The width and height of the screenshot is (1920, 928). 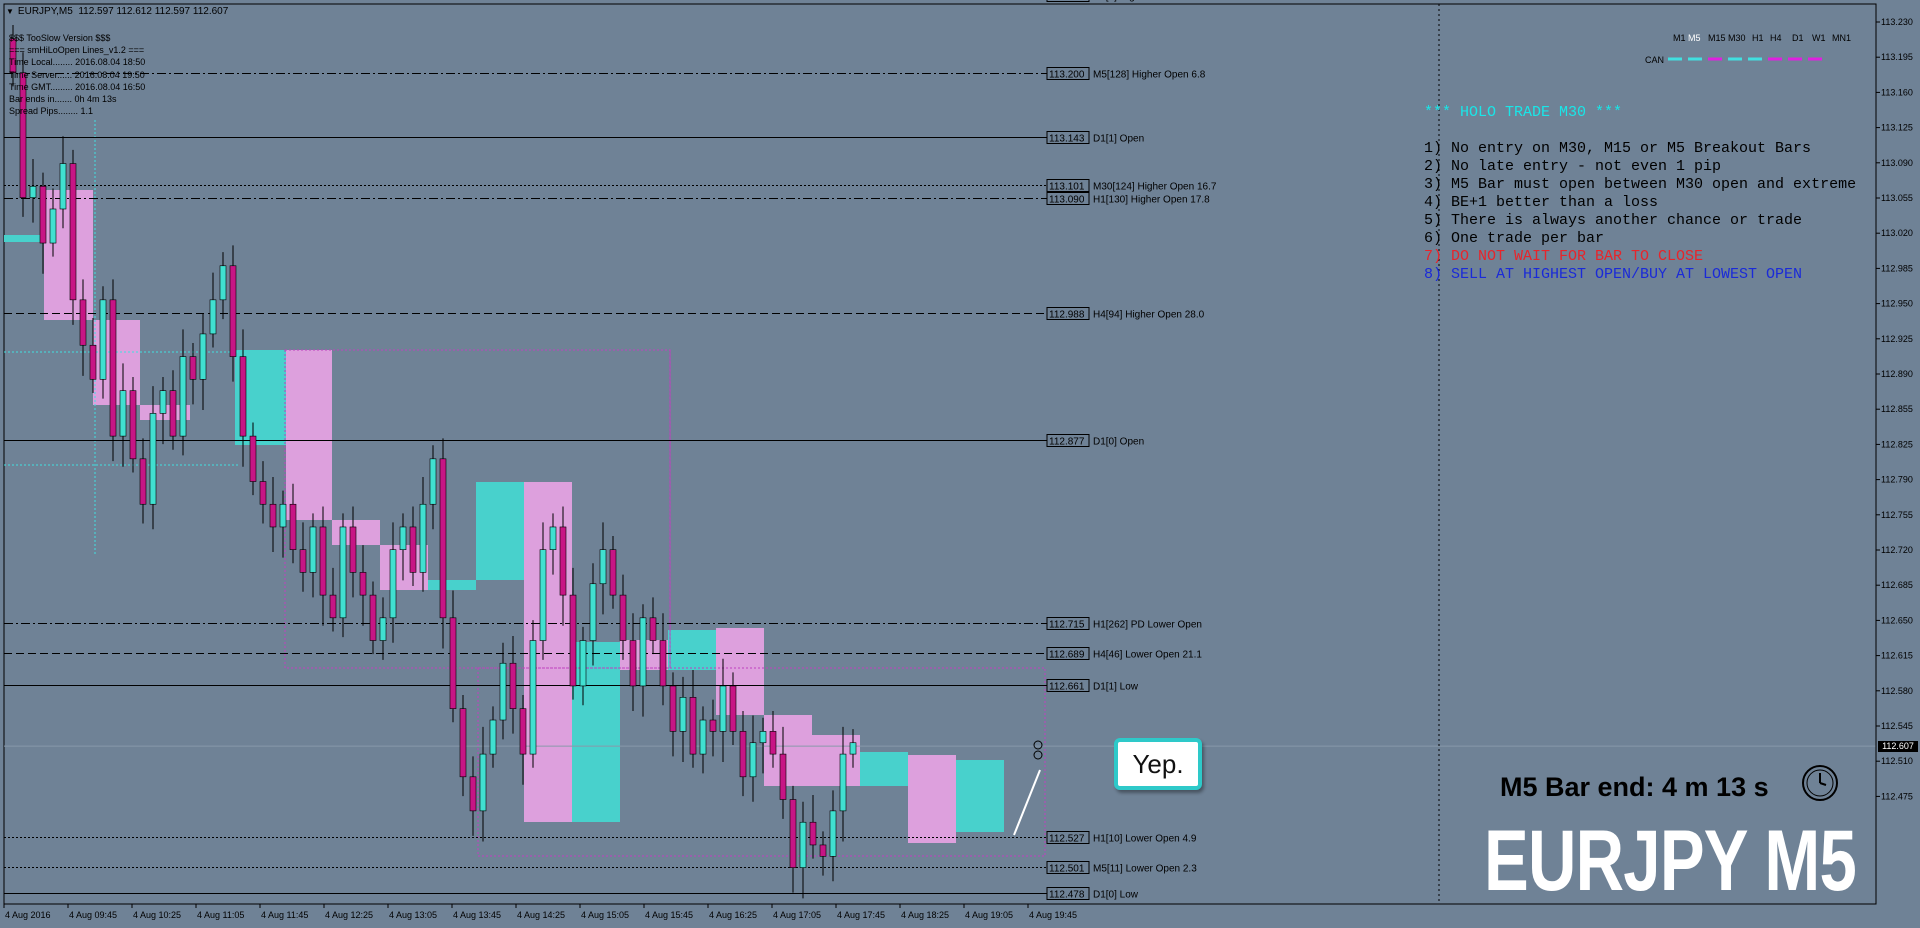 What do you see at coordinates (1841, 38) in the screenshot?
I see `tf-mn1: MN1` at bounding box center [1841, 38].